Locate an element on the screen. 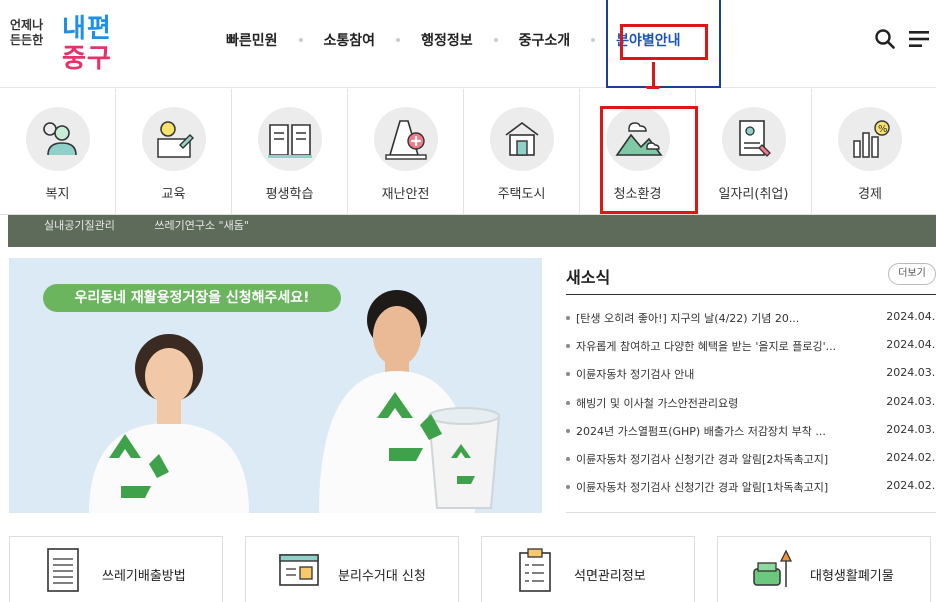 Image resolution: width=936 pixels, height=602 pixels. site-logo: 언제나 든든한 내편 중구 is located at coordinates (68, 39).